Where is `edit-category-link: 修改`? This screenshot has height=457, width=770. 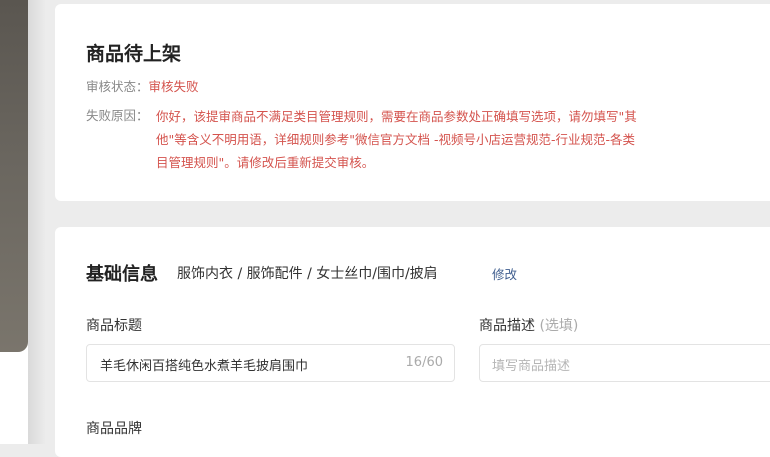 edit-category-link: 修改 is located at coordinates (504, 273).